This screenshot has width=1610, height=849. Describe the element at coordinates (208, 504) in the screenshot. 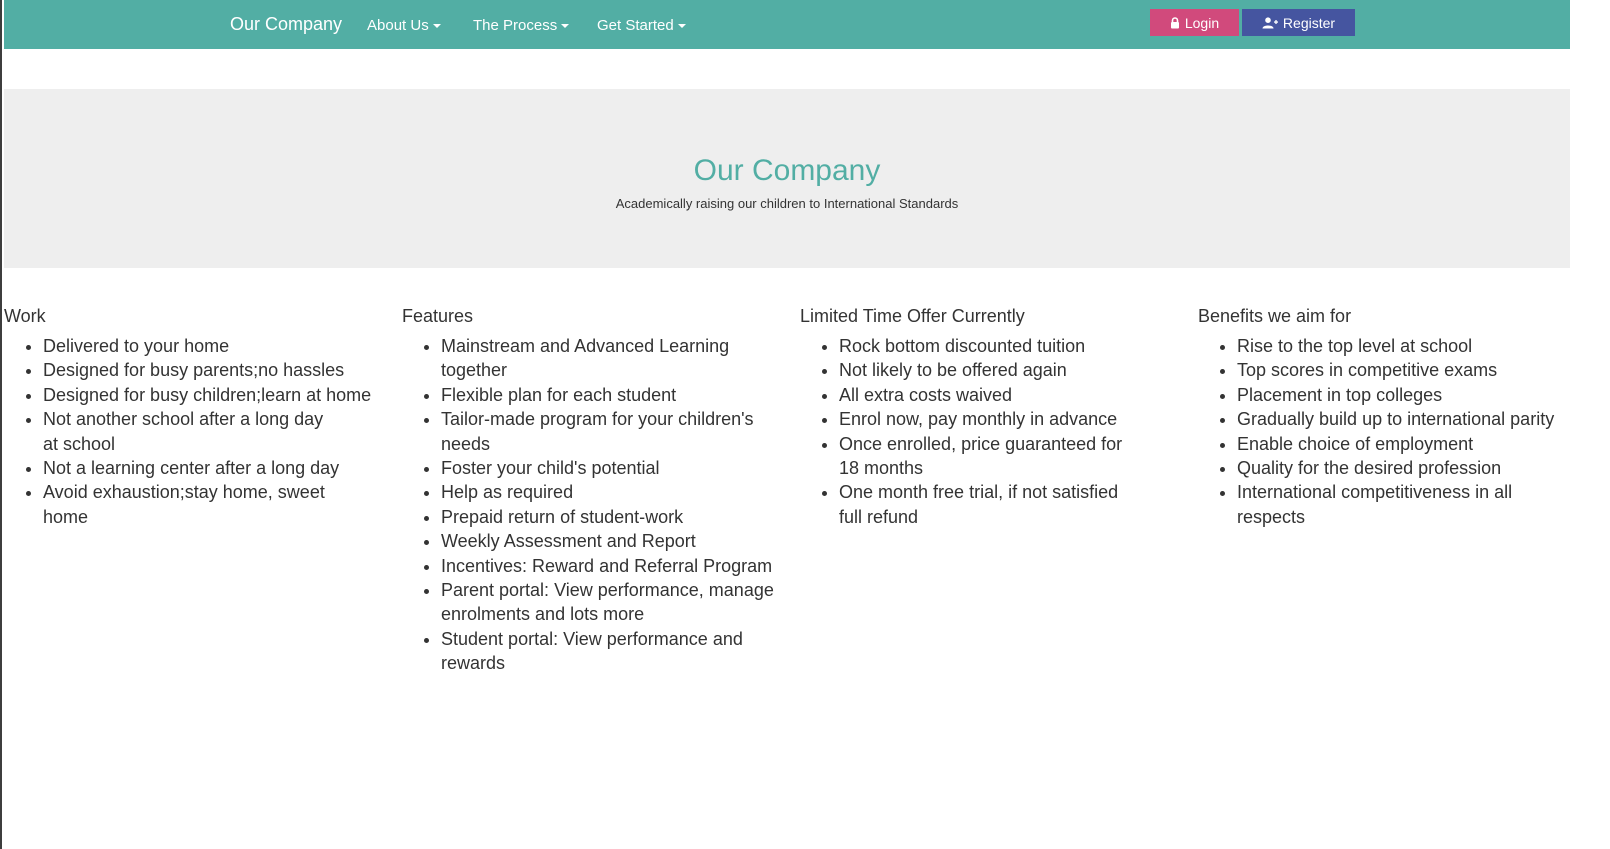

I see `list-item: Avoid exhaustion;stay home, sweet home` at that location.